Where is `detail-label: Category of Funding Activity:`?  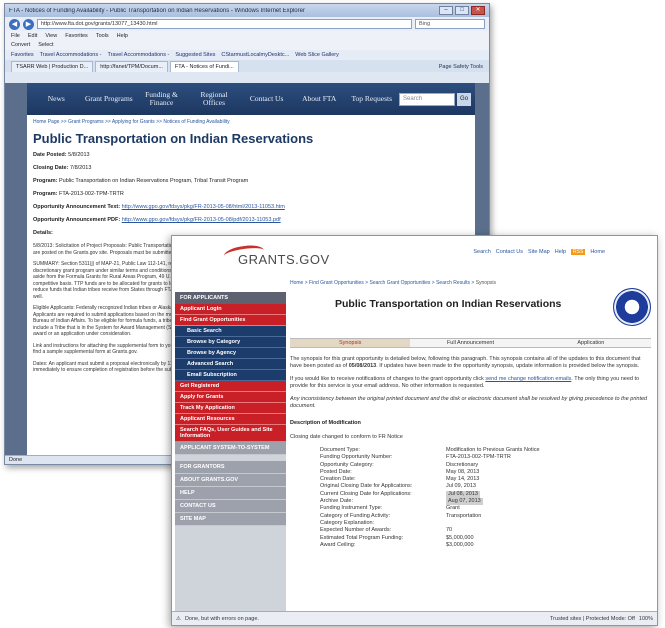 detail-label: Category of Funding Activity: is located at coordinates (355, 515).